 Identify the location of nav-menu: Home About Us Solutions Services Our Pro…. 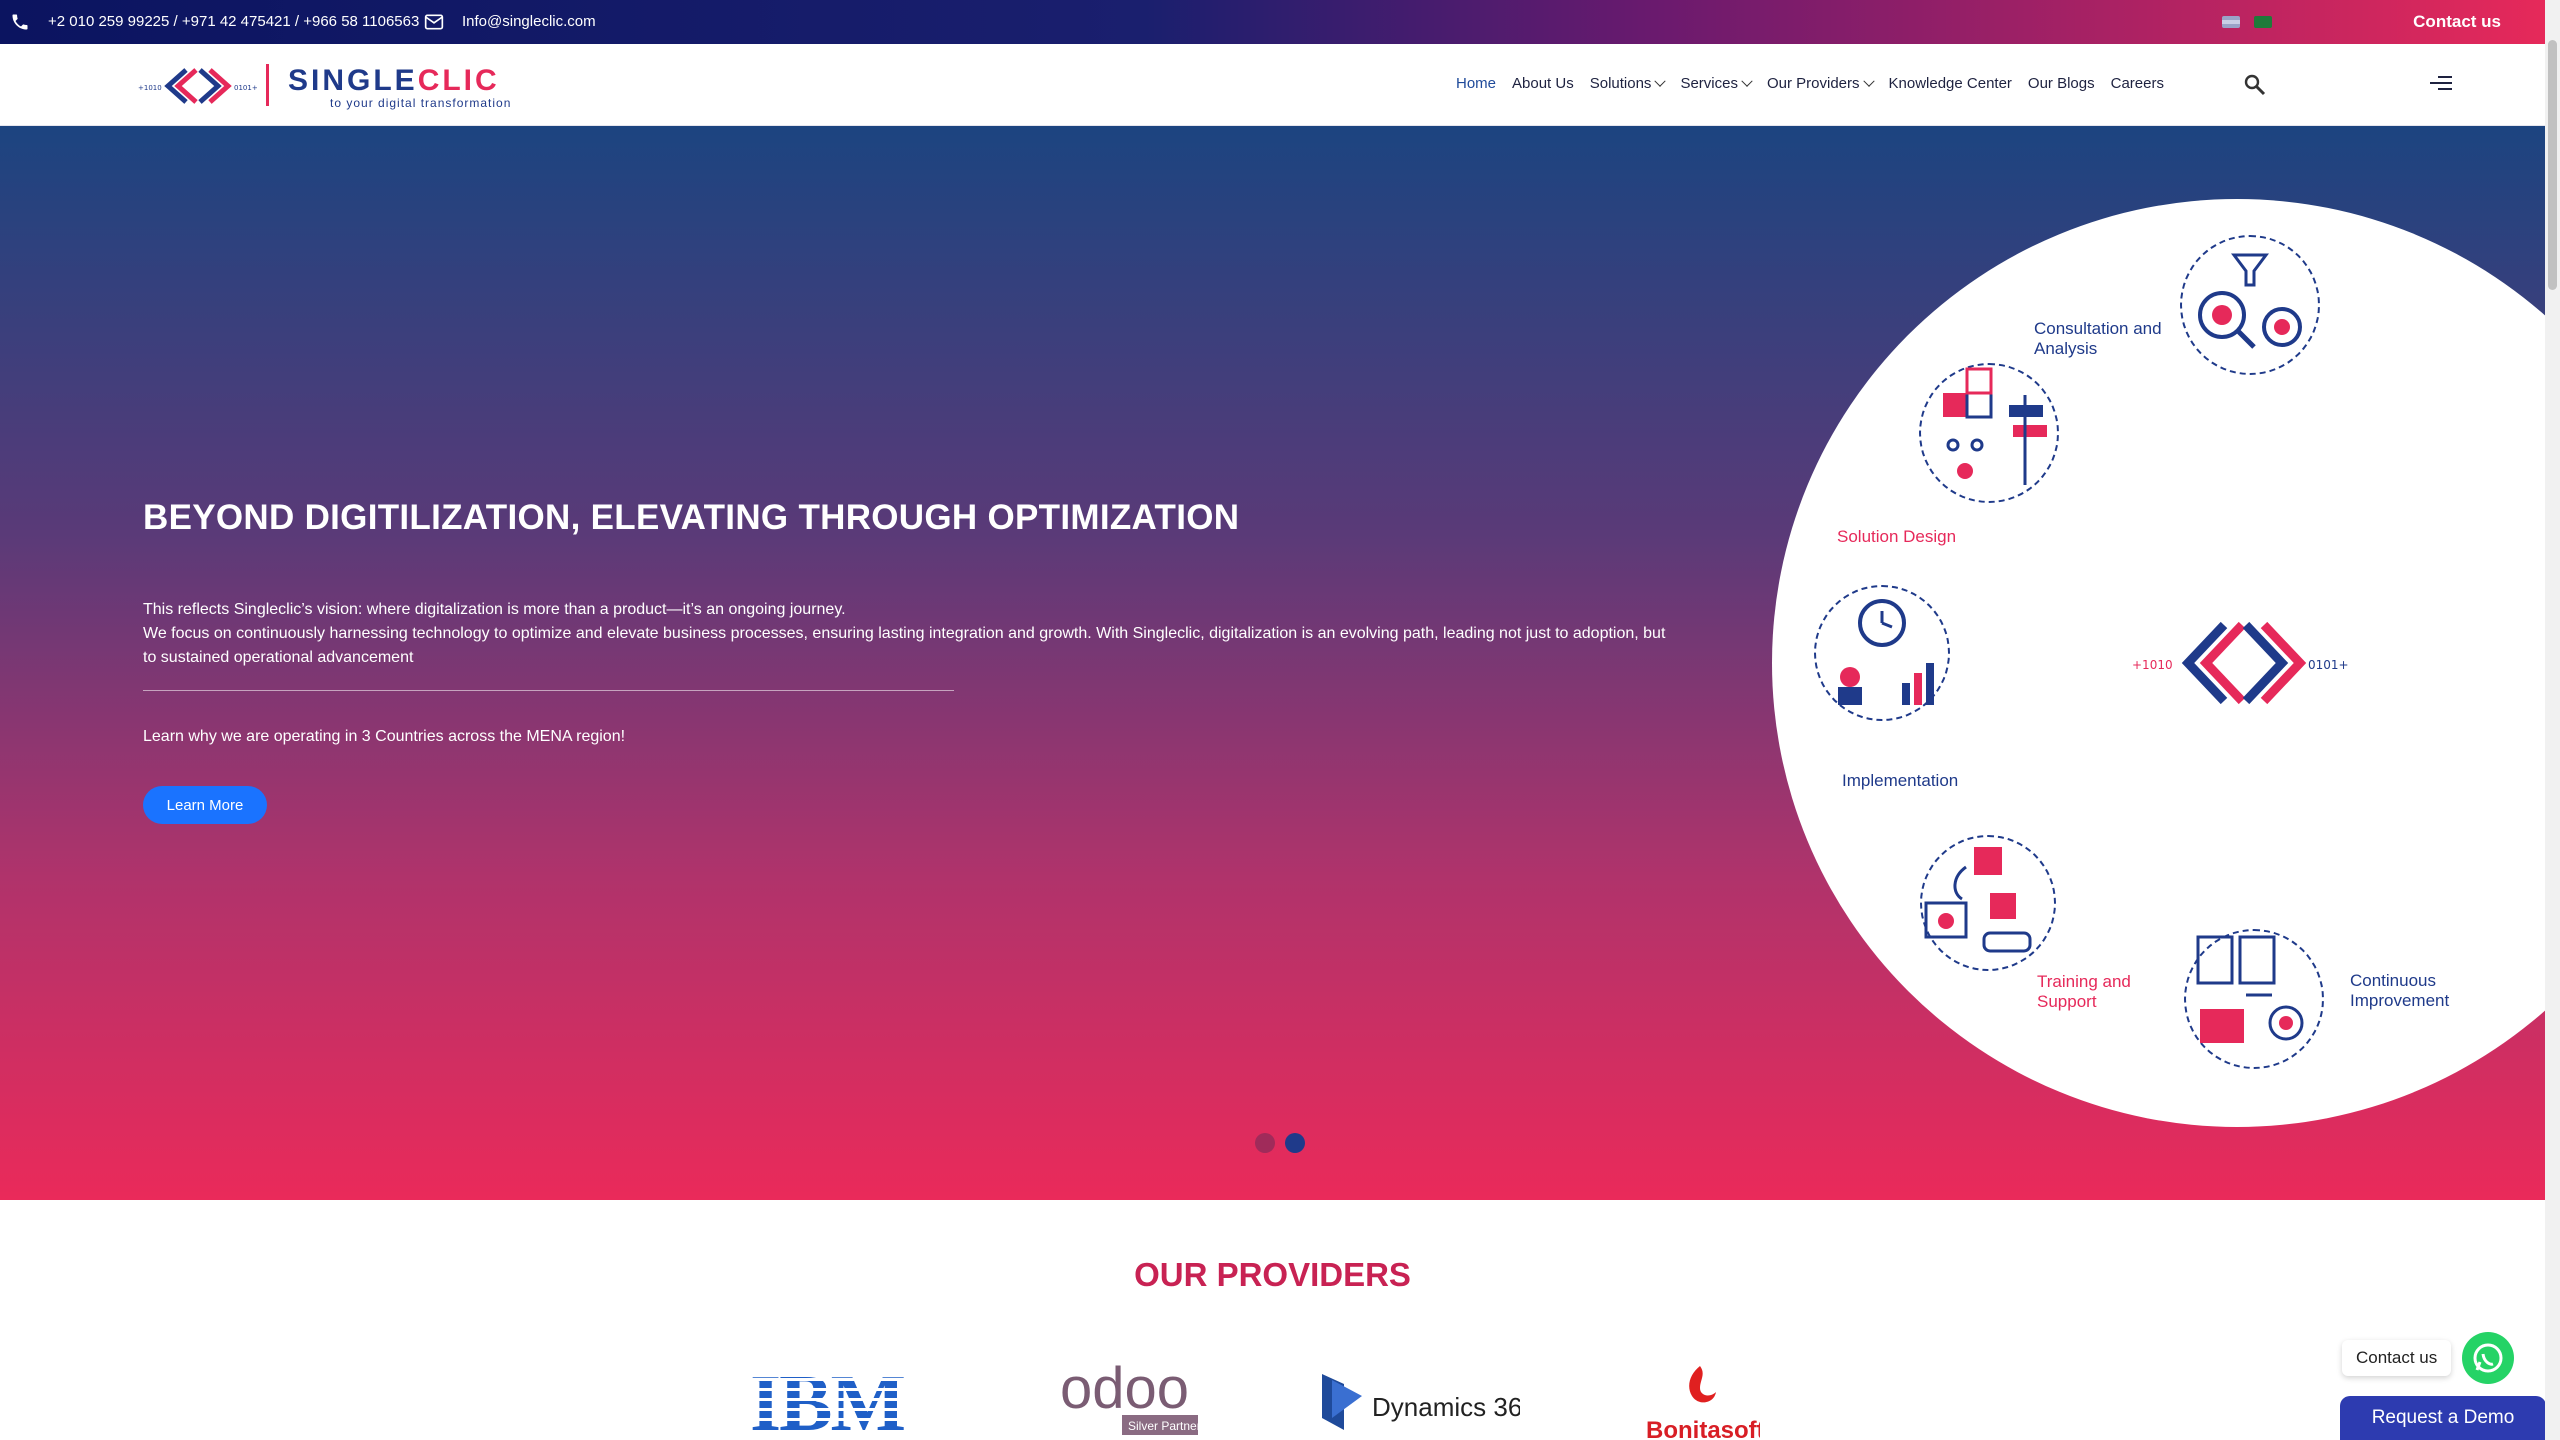
(1810, 83).